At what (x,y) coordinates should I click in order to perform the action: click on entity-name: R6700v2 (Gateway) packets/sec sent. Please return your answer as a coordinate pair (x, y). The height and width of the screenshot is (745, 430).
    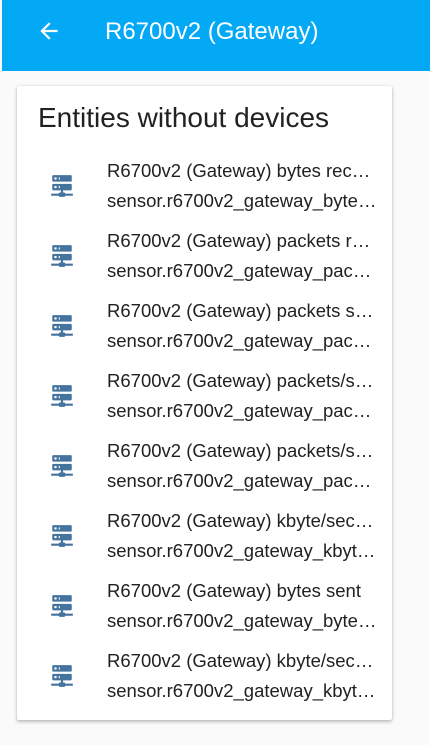
    Looking at the image, I should click on (242, 450).